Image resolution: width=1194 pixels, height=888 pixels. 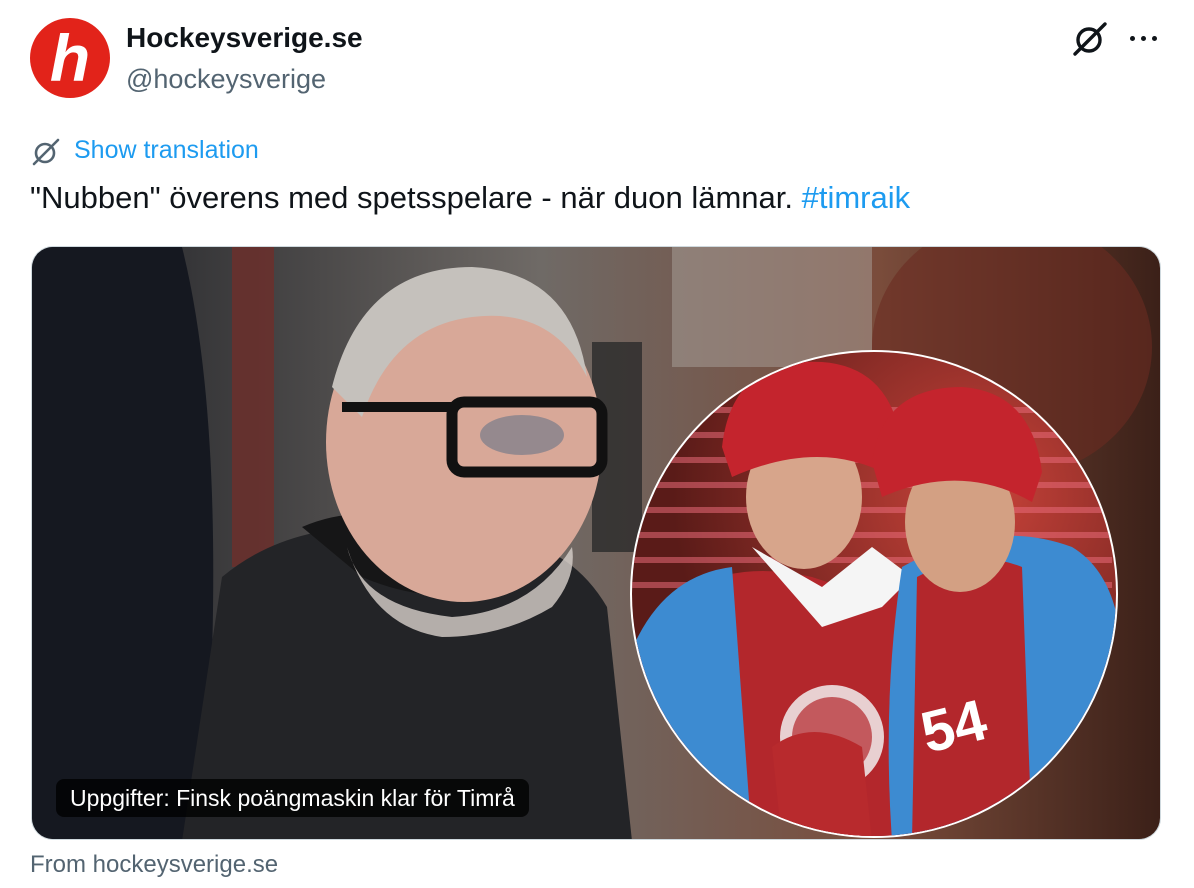 I want to click on more-options-icon, so click(x=1144, y=38).